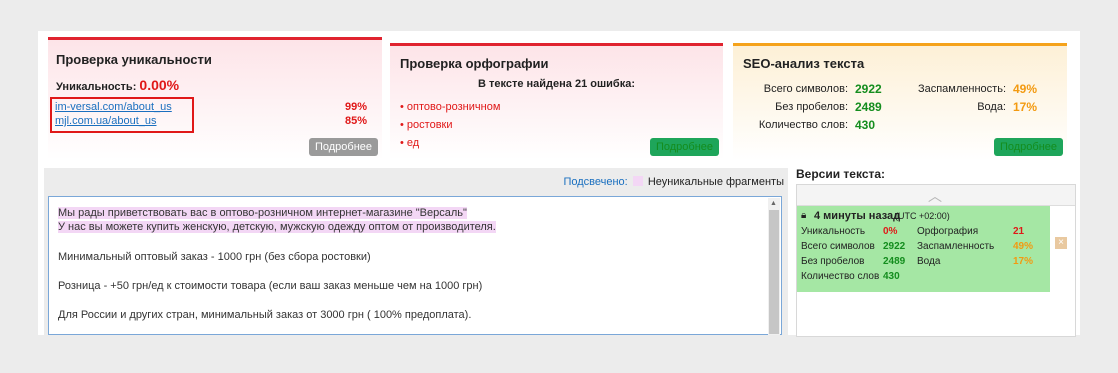 Image resolution: width=1118 pixels, height=373 pixels. Describe the element at coordinates (426, 125) in the screenshot. I see `spelling-error-item: • ростовки` at that location.